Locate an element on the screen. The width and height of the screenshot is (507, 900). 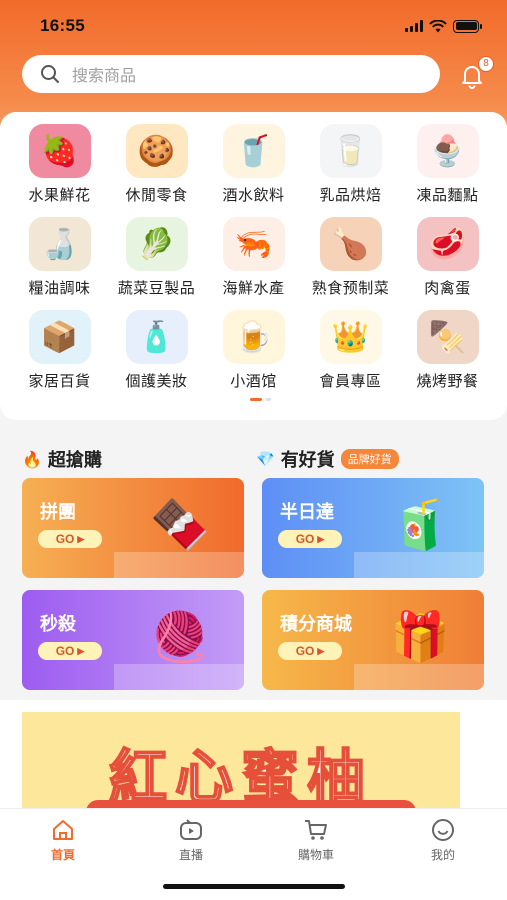
promo-title: 拼團 is located at coordinates (58, 512).